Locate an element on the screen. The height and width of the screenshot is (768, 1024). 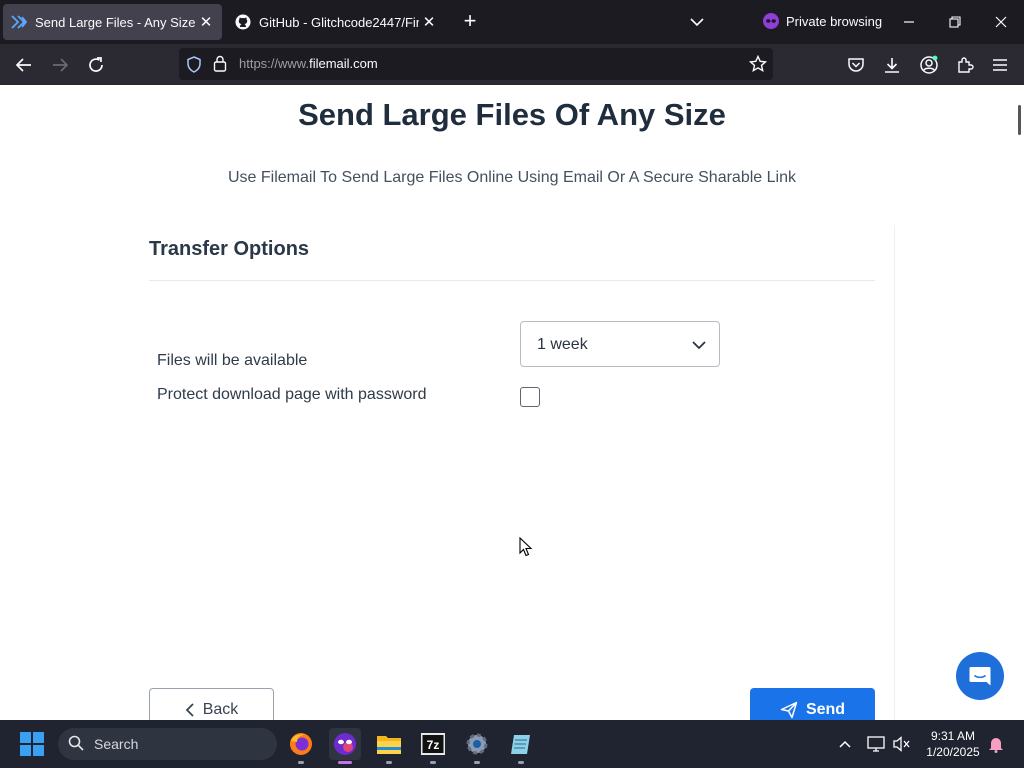
browser-nav-bar: https://www.filemail.com is located at coordinates (512, 64).